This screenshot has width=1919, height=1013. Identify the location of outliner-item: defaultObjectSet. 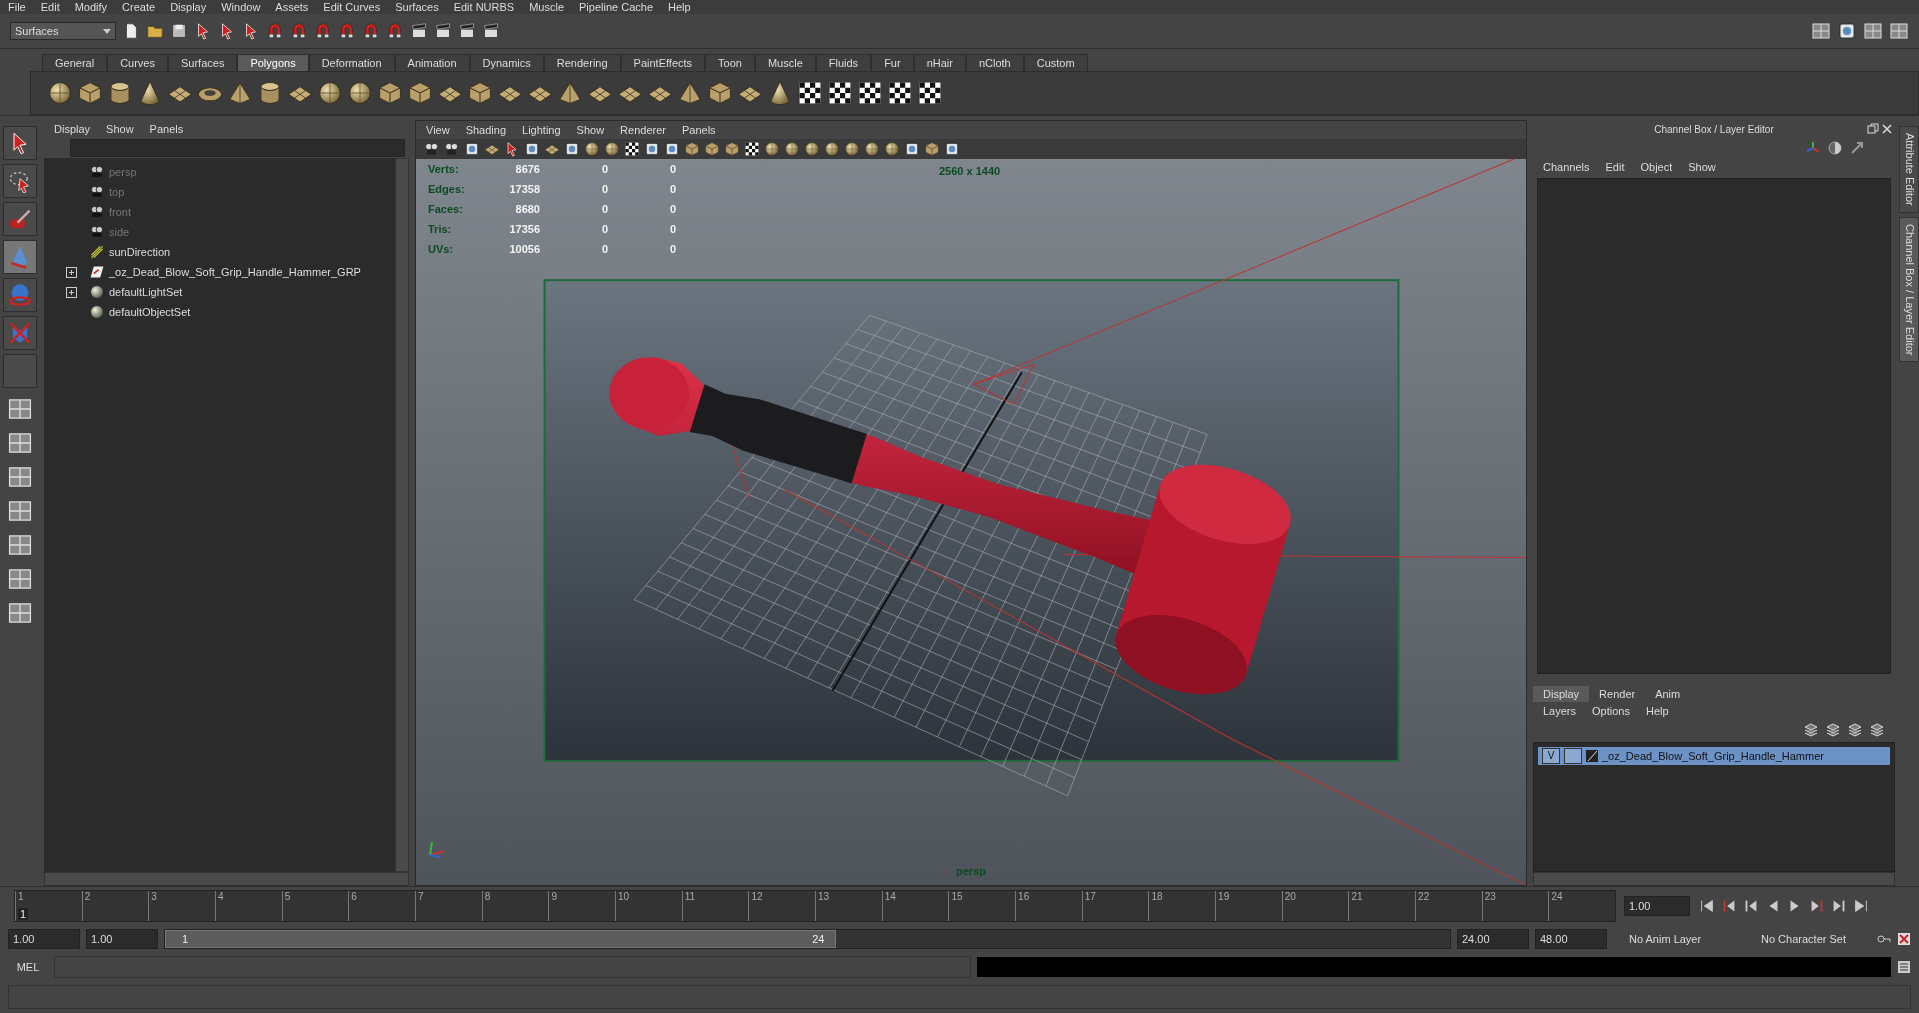
(150, 312).